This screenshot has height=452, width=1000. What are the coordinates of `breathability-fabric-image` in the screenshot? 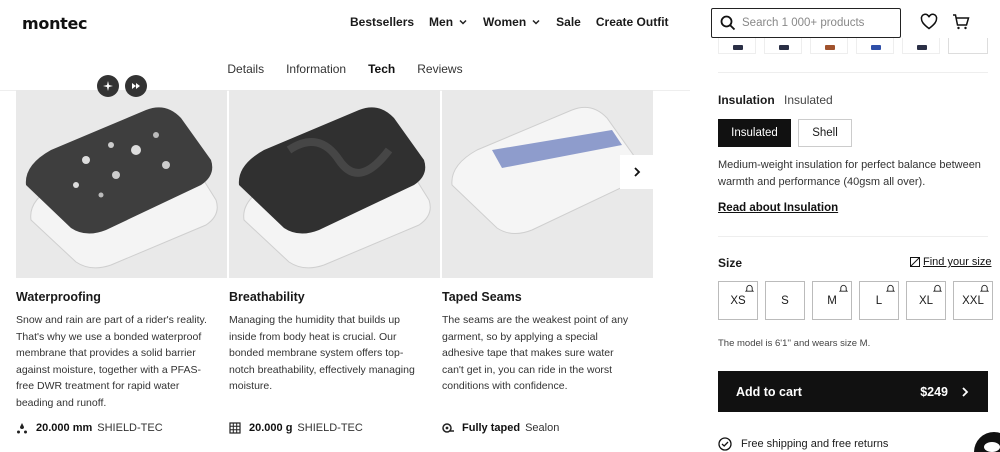 It's located at (334, 184).